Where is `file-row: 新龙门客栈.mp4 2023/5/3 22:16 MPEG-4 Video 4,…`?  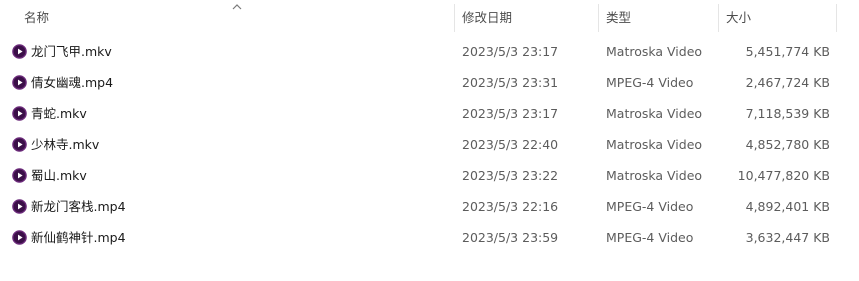 file-row: 新龙门客栈.mp4 2023/5/3 22:16 MPEG-4 Video 4,… is located at coordinates (429, 206).